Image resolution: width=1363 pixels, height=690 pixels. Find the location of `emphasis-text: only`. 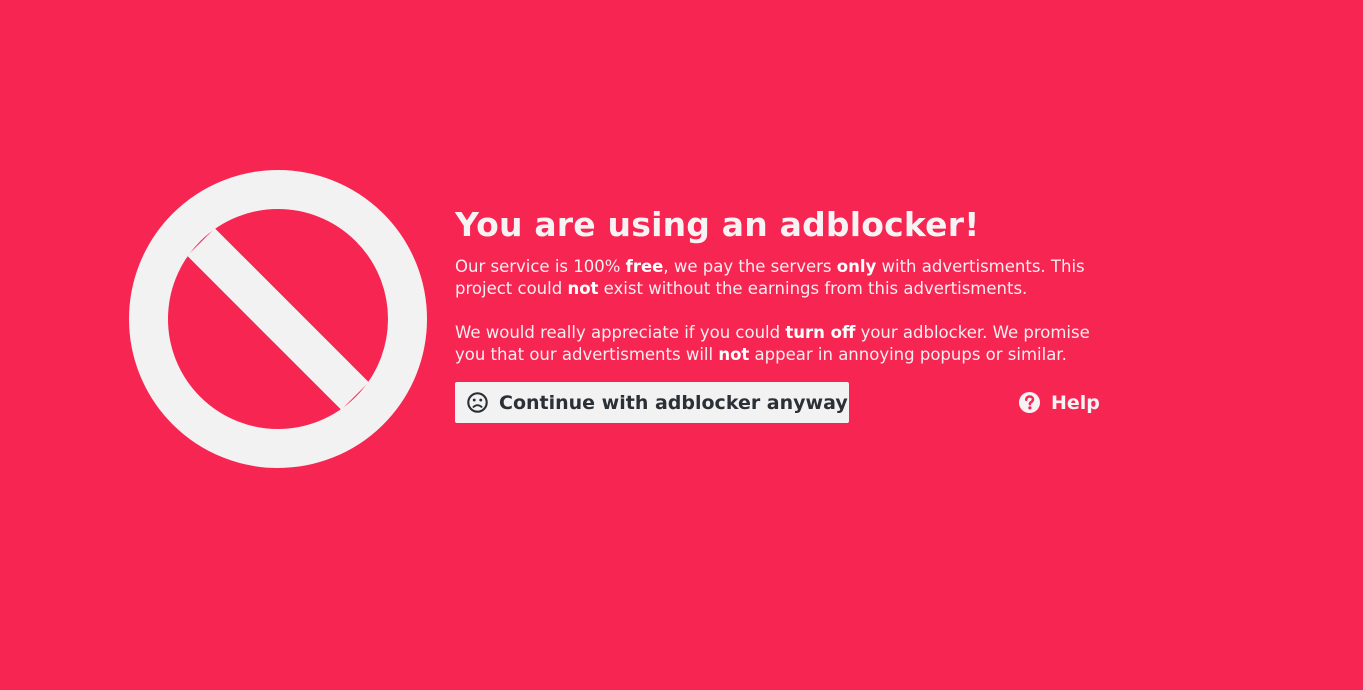

emphasis-text: only is located at coordinates (856, 266).